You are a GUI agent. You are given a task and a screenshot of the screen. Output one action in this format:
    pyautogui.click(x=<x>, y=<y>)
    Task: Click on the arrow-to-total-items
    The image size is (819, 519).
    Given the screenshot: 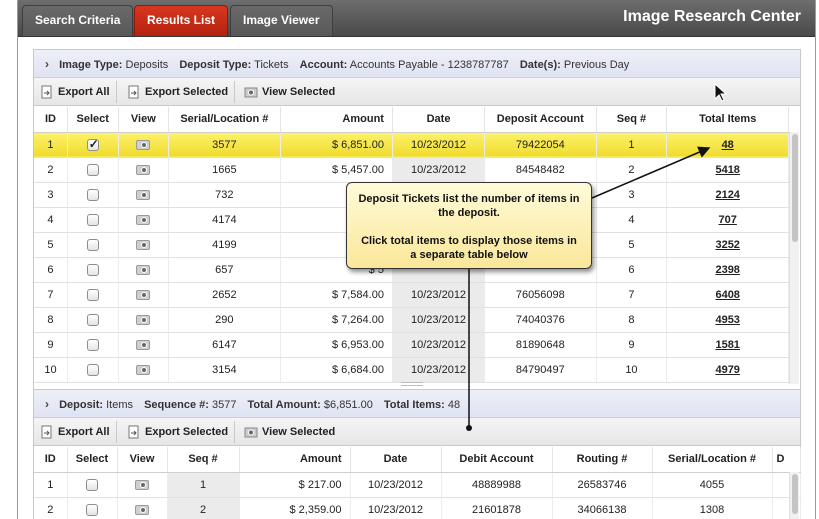 What is the action you would take?
    pyautogui.click(x=651, y=172)
    